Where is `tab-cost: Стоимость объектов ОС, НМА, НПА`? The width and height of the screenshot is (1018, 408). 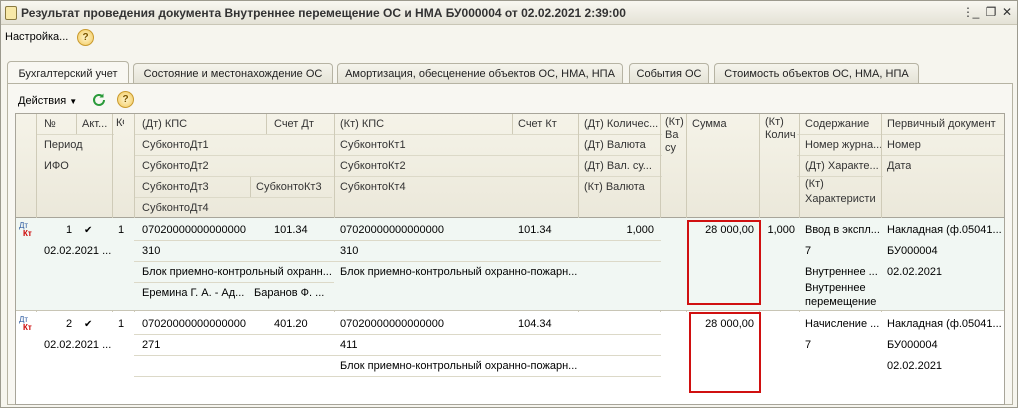
tab-cost: Стоимость объектов ОС, НМА, НПА is located at coordinates (816, 73).